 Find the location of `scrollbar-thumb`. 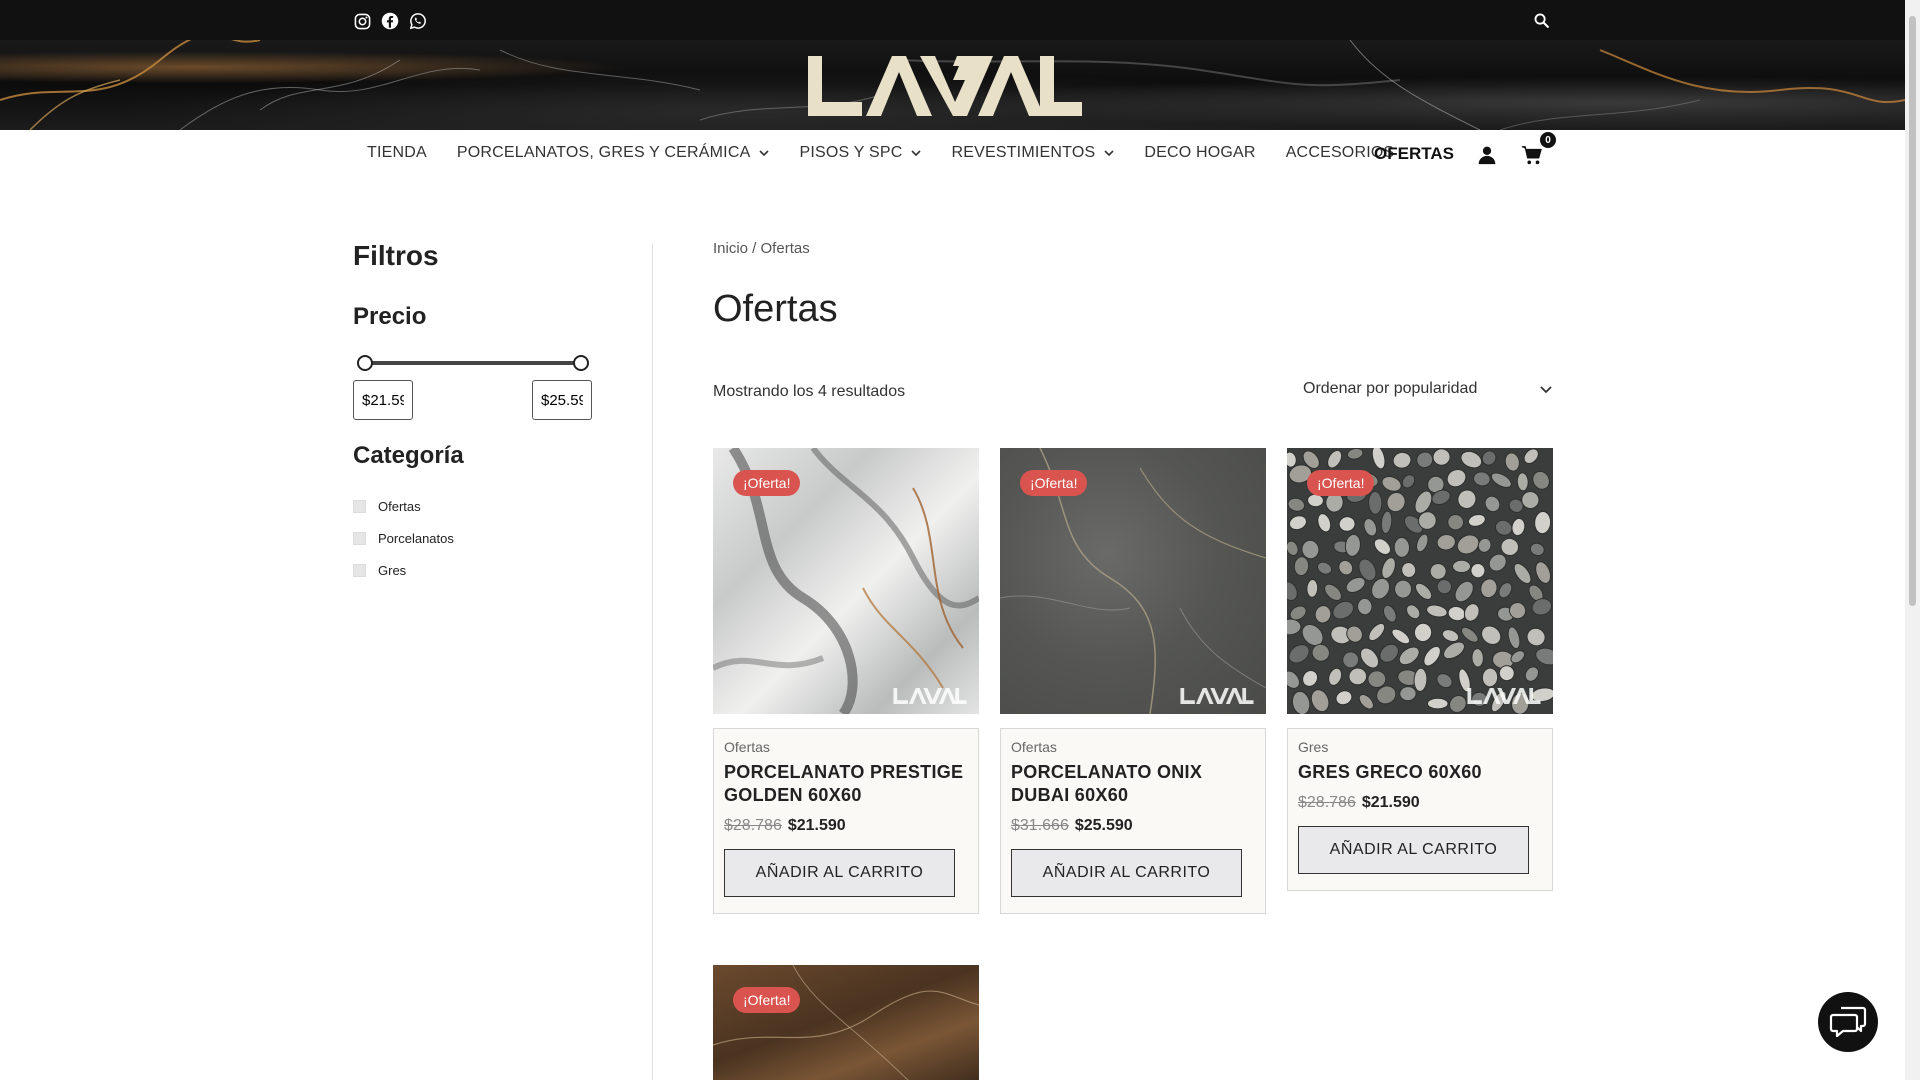

scrollbar-thumb is located at coordinates (1912, 311).